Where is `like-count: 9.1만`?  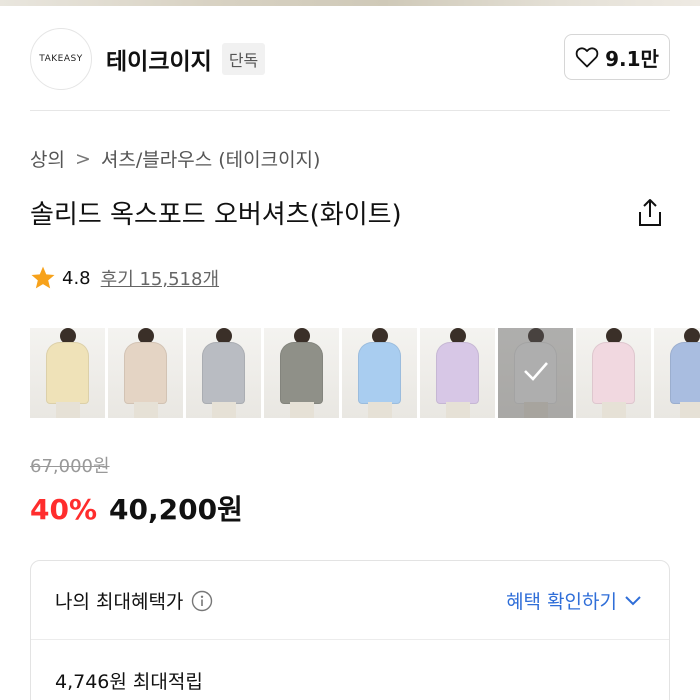 like-count: 9.1만 is located at coordinates (632, 58).